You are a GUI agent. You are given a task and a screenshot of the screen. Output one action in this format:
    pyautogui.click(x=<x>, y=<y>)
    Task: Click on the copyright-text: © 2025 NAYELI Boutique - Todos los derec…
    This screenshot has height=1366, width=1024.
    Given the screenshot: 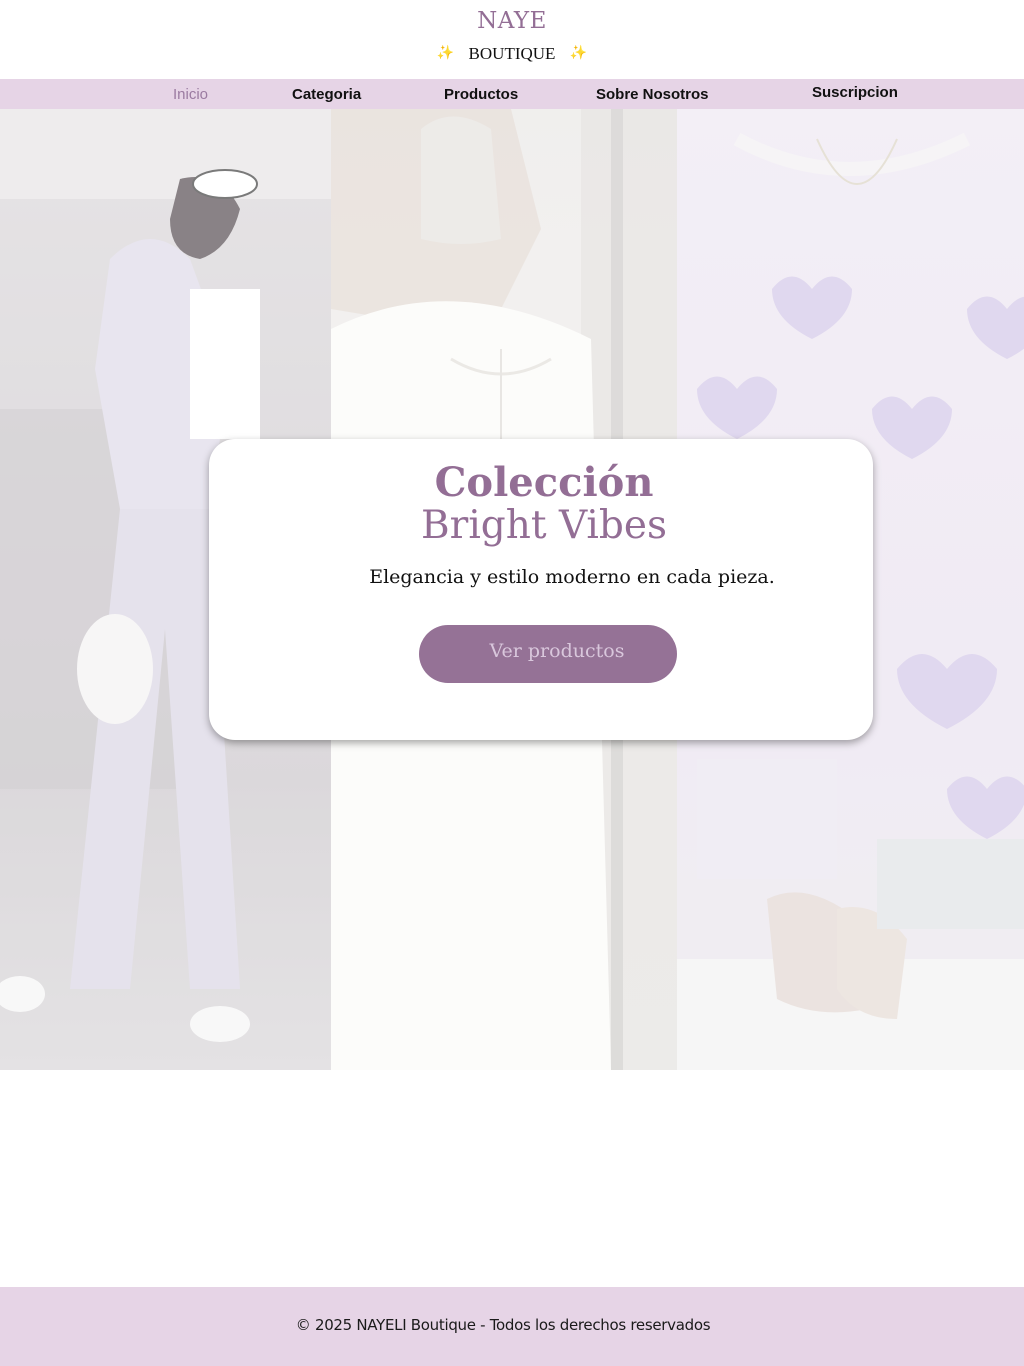 What is the action you would take?
    pyautogui.click(x=503, y=1325)
    